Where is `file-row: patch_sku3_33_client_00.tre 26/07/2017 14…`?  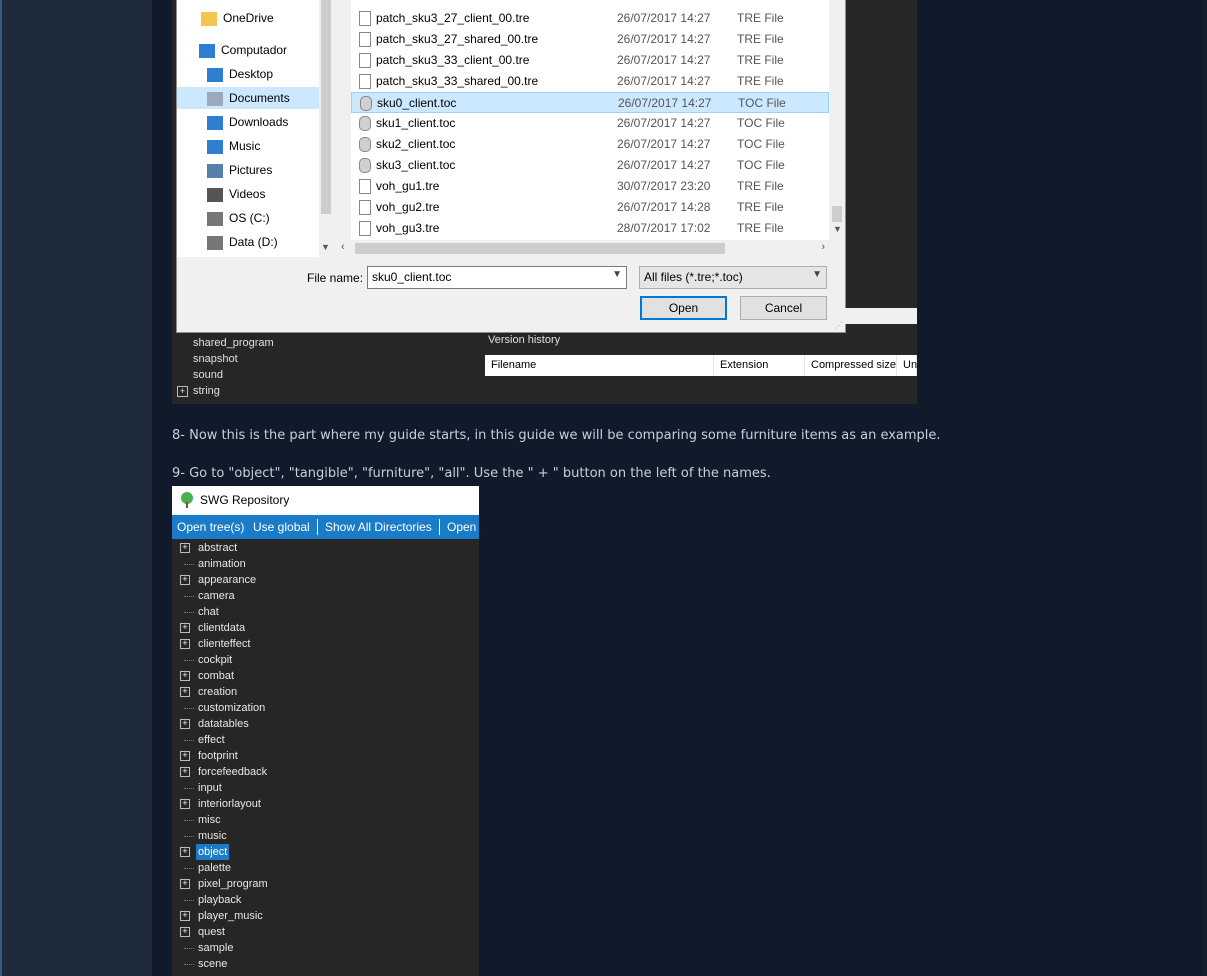
file-row: patch_sku3_33_client_00.tre 26/07/2017 14… is located at coordinates (590, 60).